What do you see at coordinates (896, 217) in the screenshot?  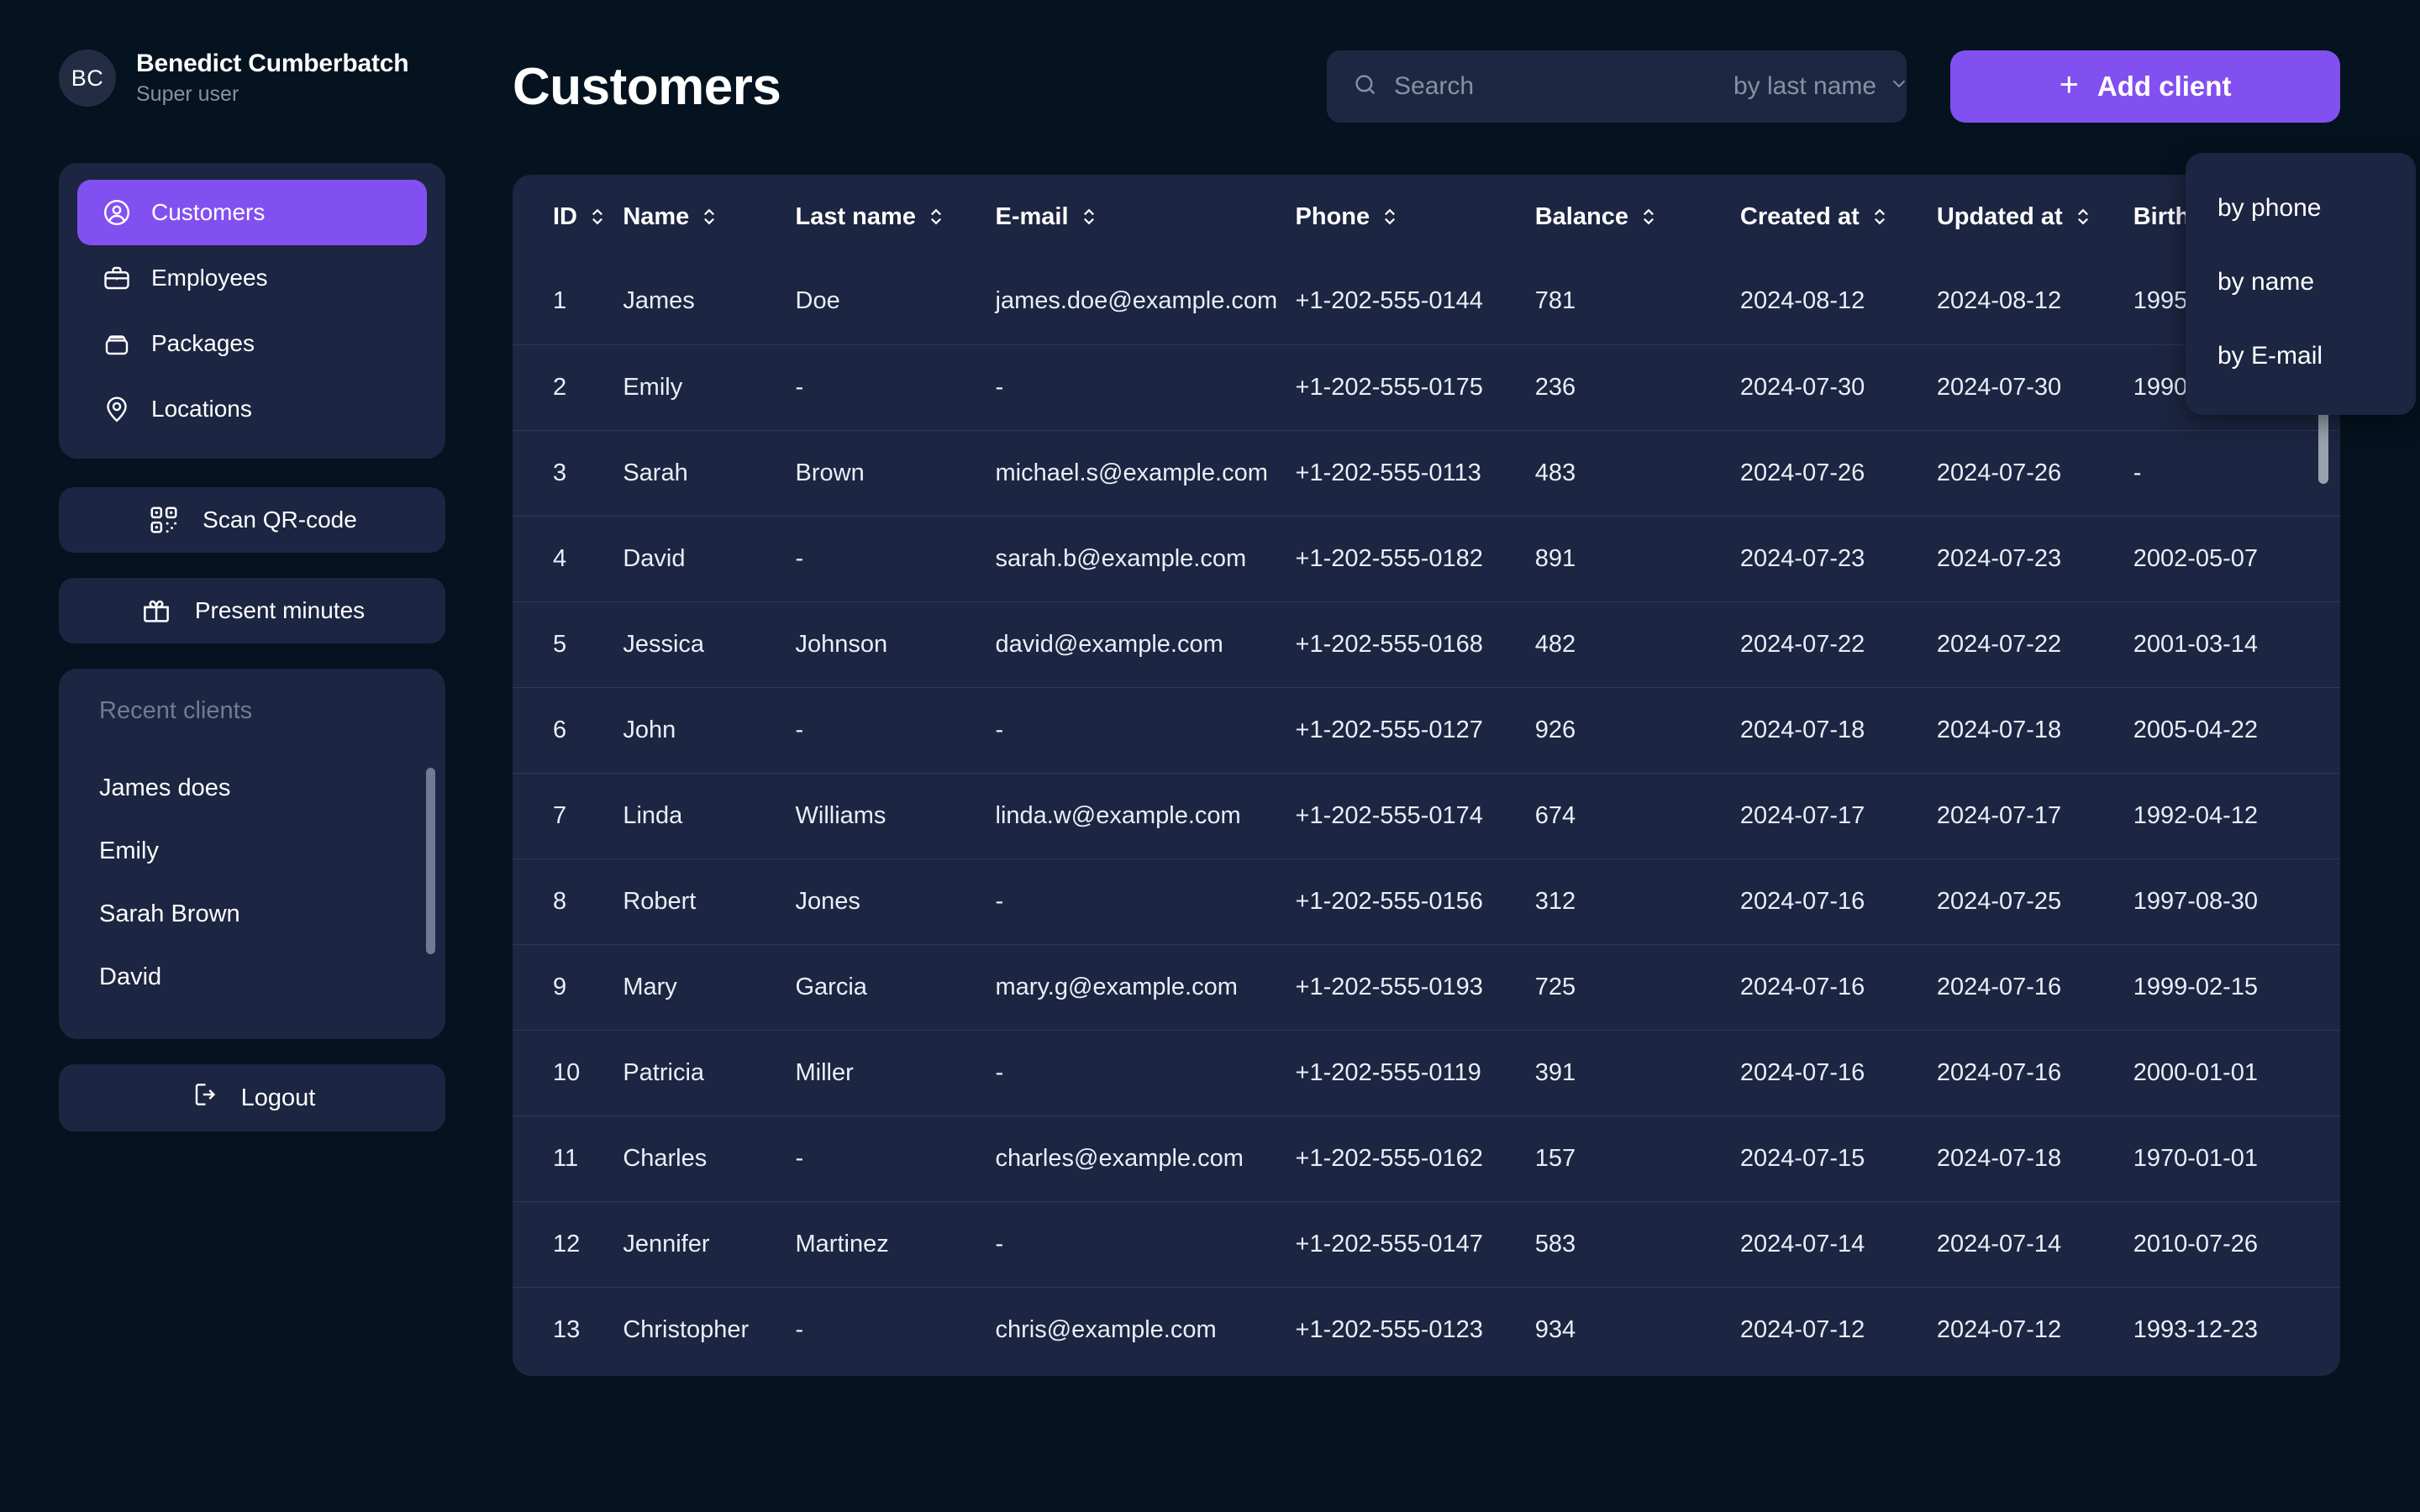 I see `column-header-last-name: Last name` at bounding box center [896, 217].